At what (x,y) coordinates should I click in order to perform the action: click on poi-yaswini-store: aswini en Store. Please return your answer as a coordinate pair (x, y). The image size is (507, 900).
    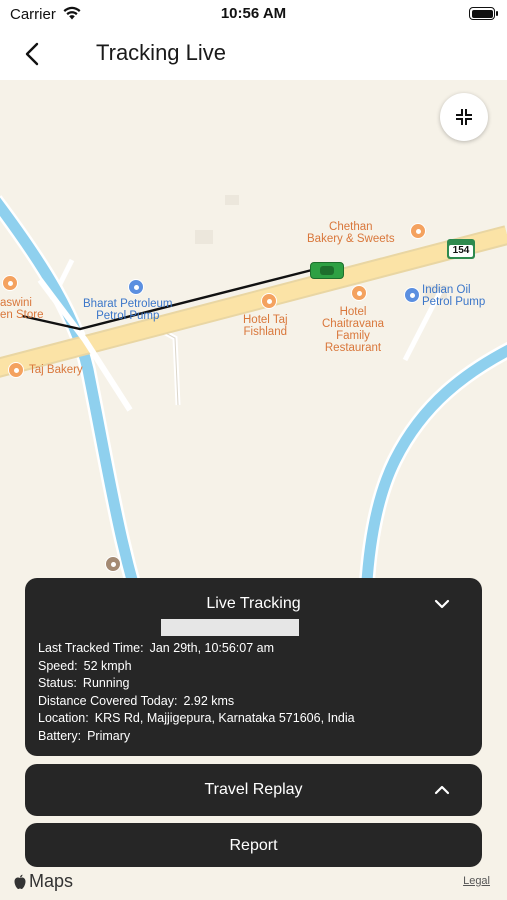
    Looking at the image, I should click on (21, 309).